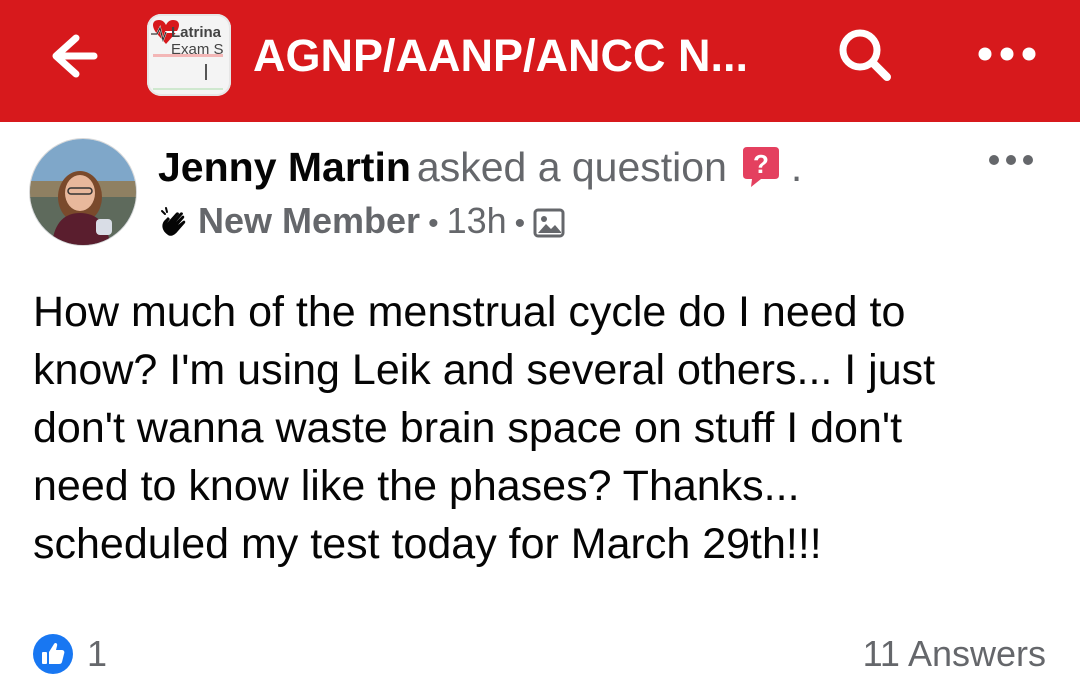 This screenshot has height=692, width=1080. I want to click on member-badge: New Member, so click(309, 220).